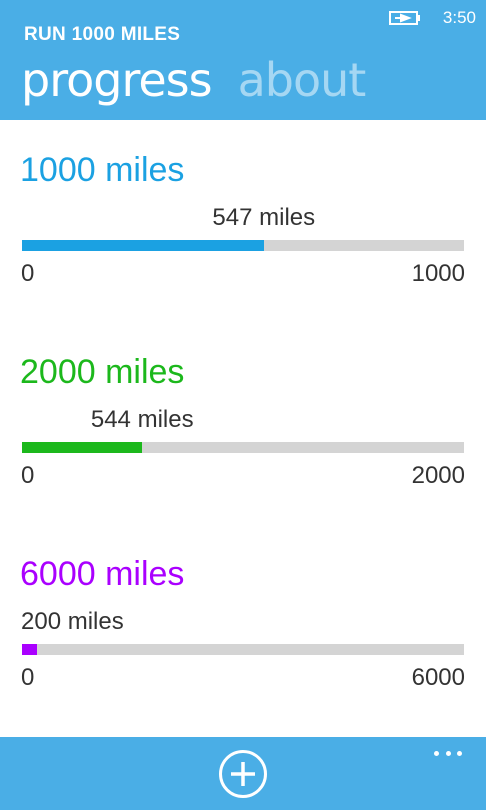 This screenshot has height=810, width=486. What do you see at coordinates (438, 475) in the screenshot?
I see `max-label: 2000` at bounding box center [438, 475].